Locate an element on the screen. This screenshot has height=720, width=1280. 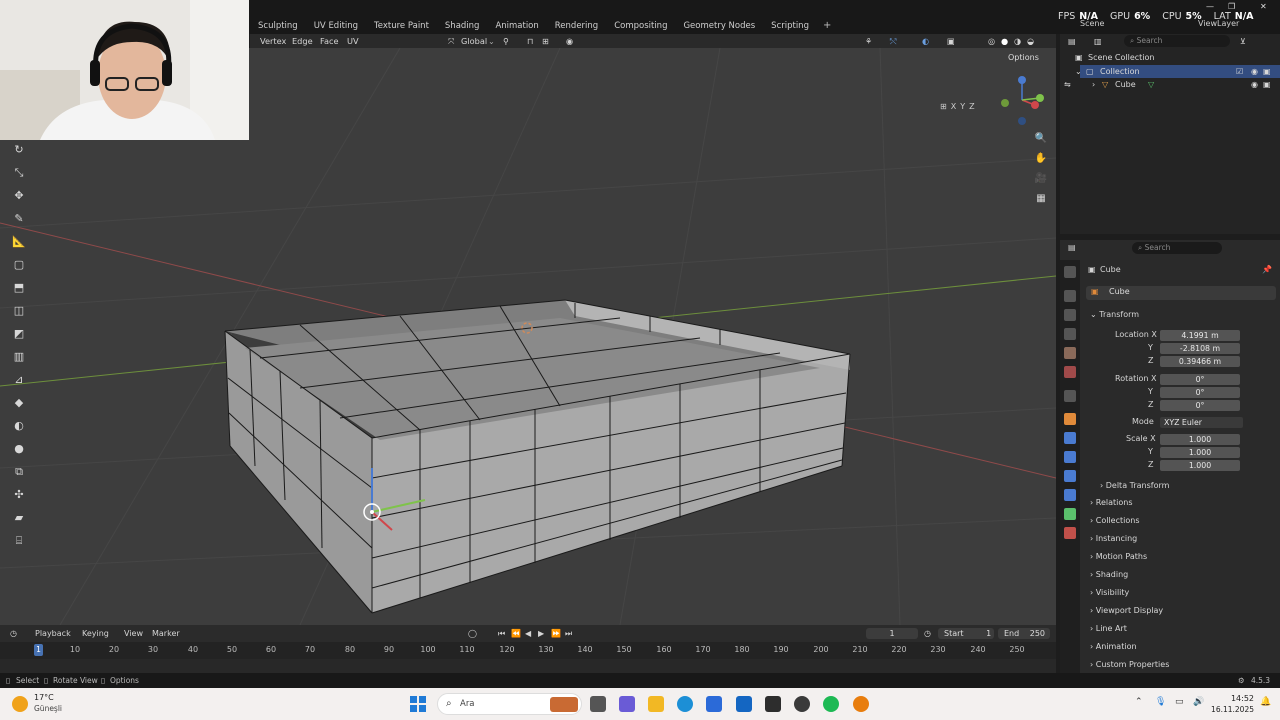
section-motion-paths: › Motion Paths is located at coordinates (1118, 556).